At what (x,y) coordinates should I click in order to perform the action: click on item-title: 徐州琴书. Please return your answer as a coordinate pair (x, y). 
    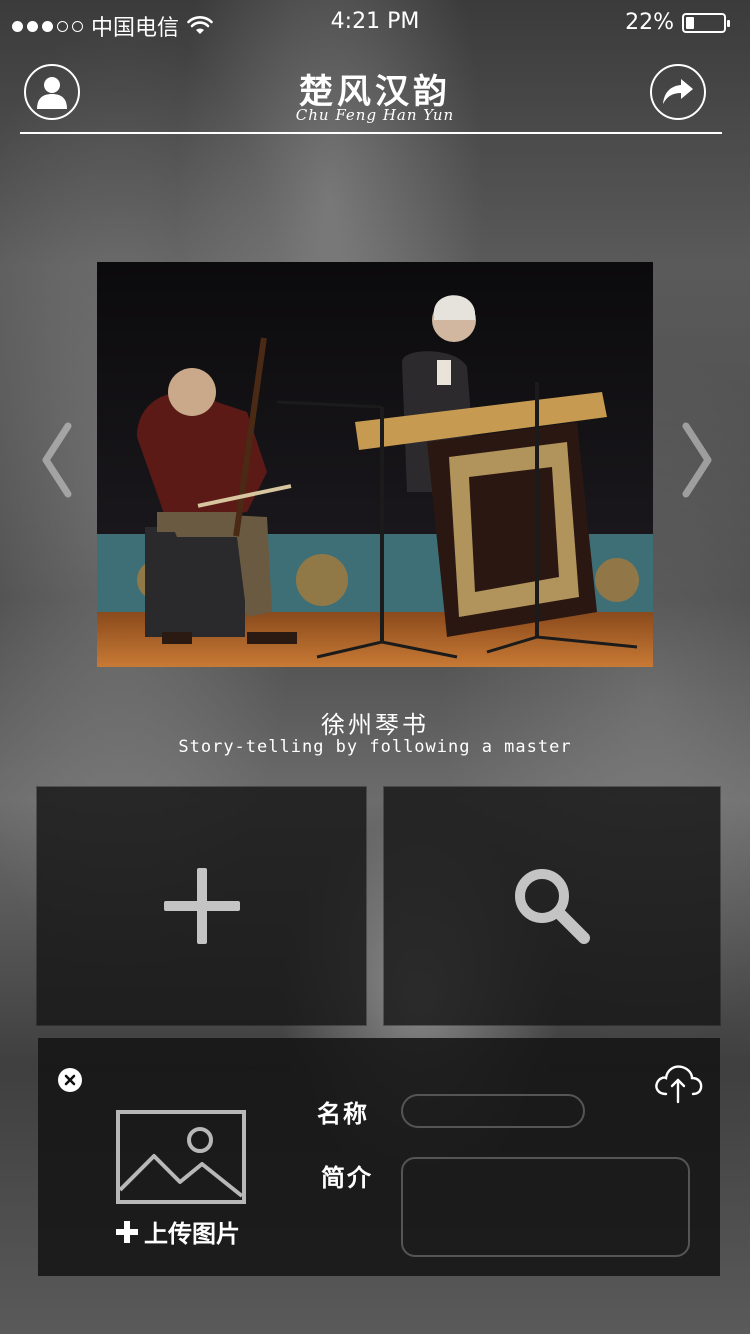
    Looking at the image, I should click on (375, 725).